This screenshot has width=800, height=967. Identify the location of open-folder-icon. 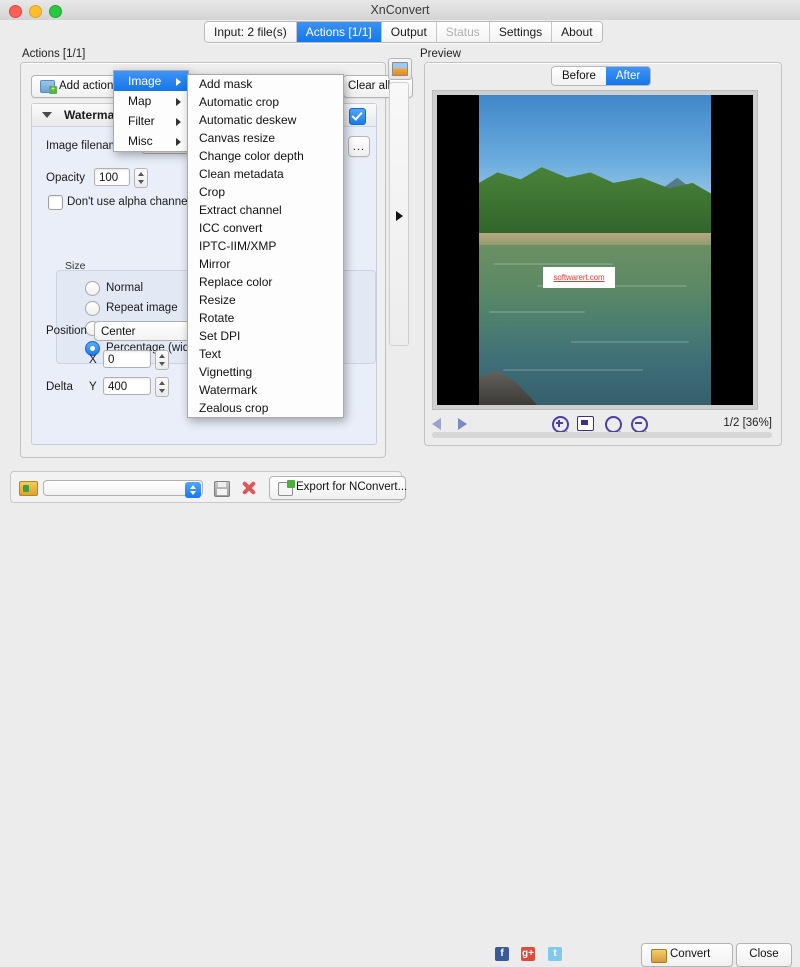
(28, 488).